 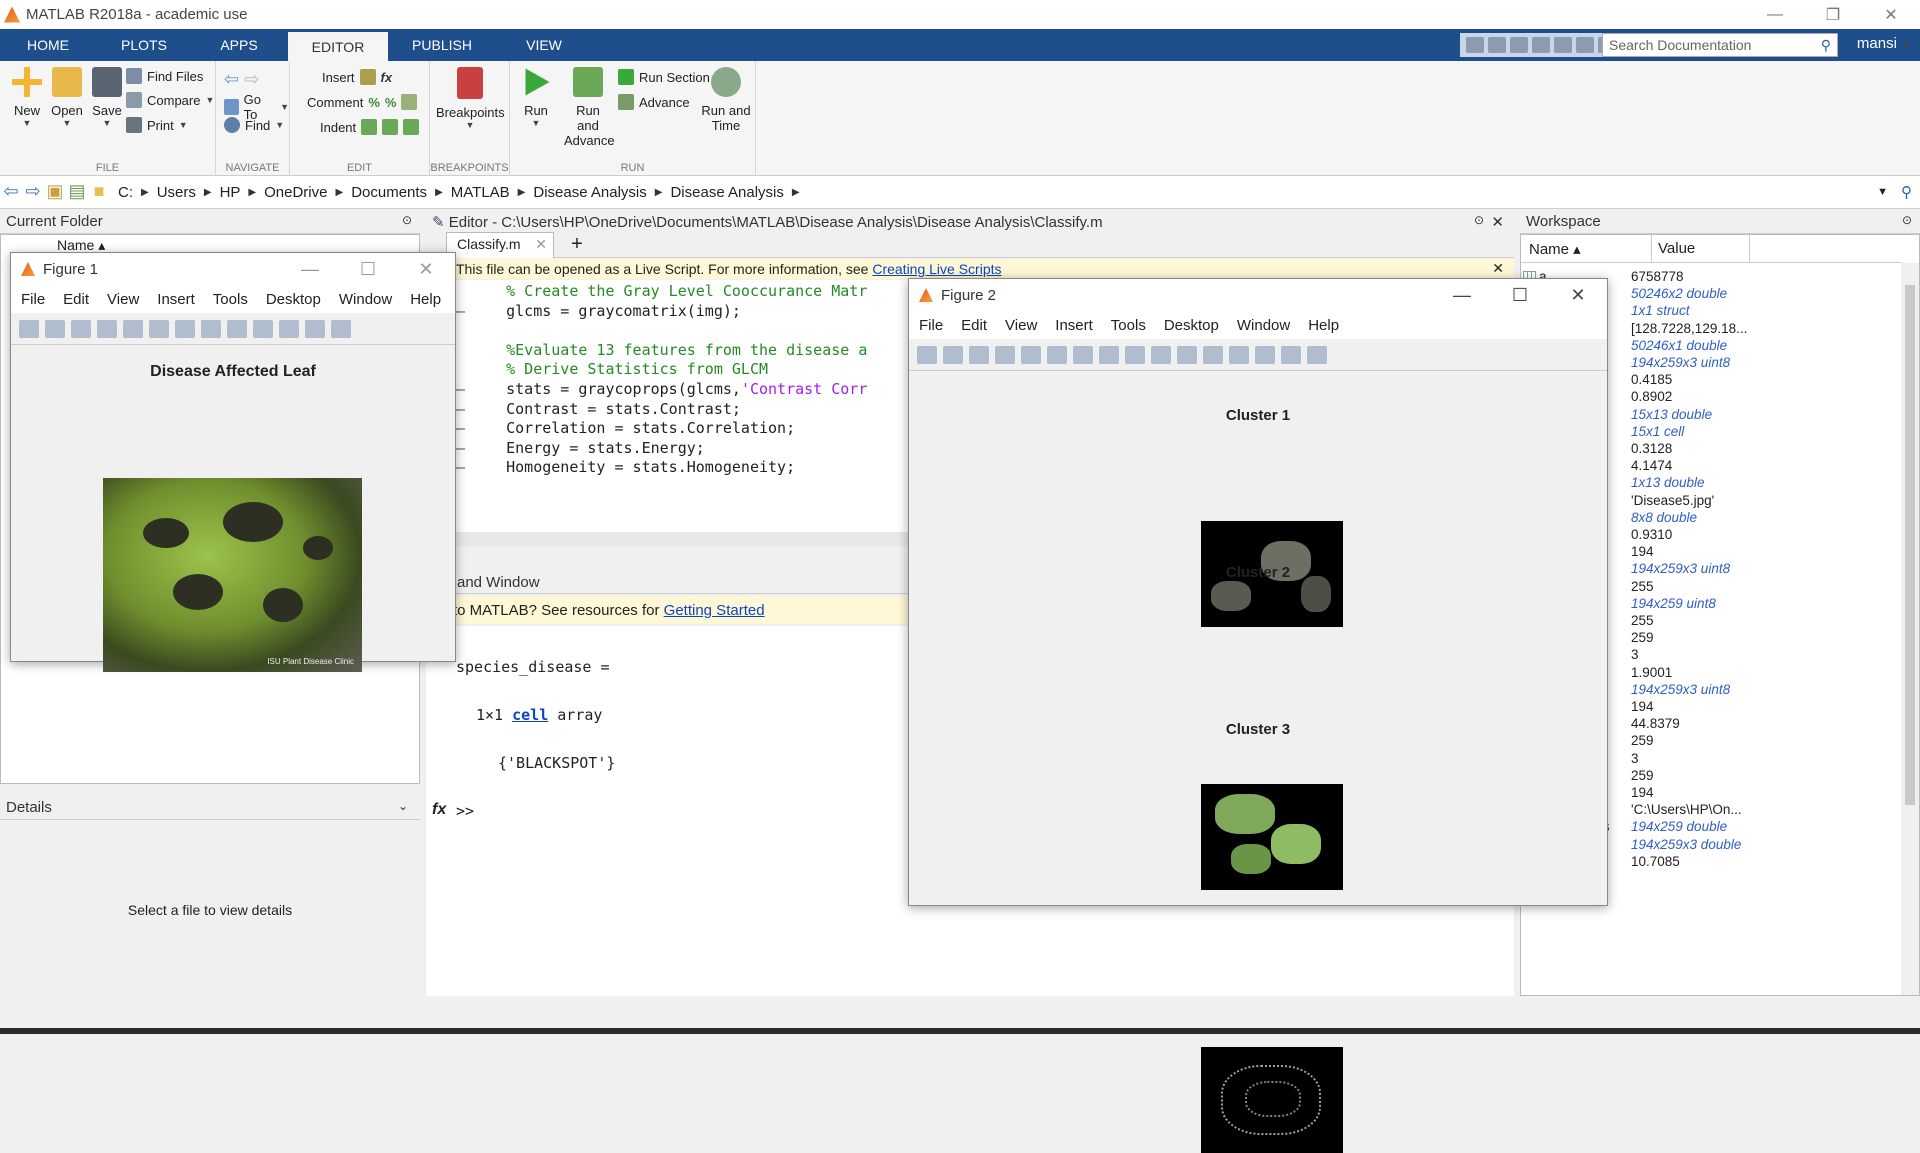 What do you see at coordinates (157, 125) in the screenshot?
I see `print-button: Print ▼` at bounding box center [157, 125].